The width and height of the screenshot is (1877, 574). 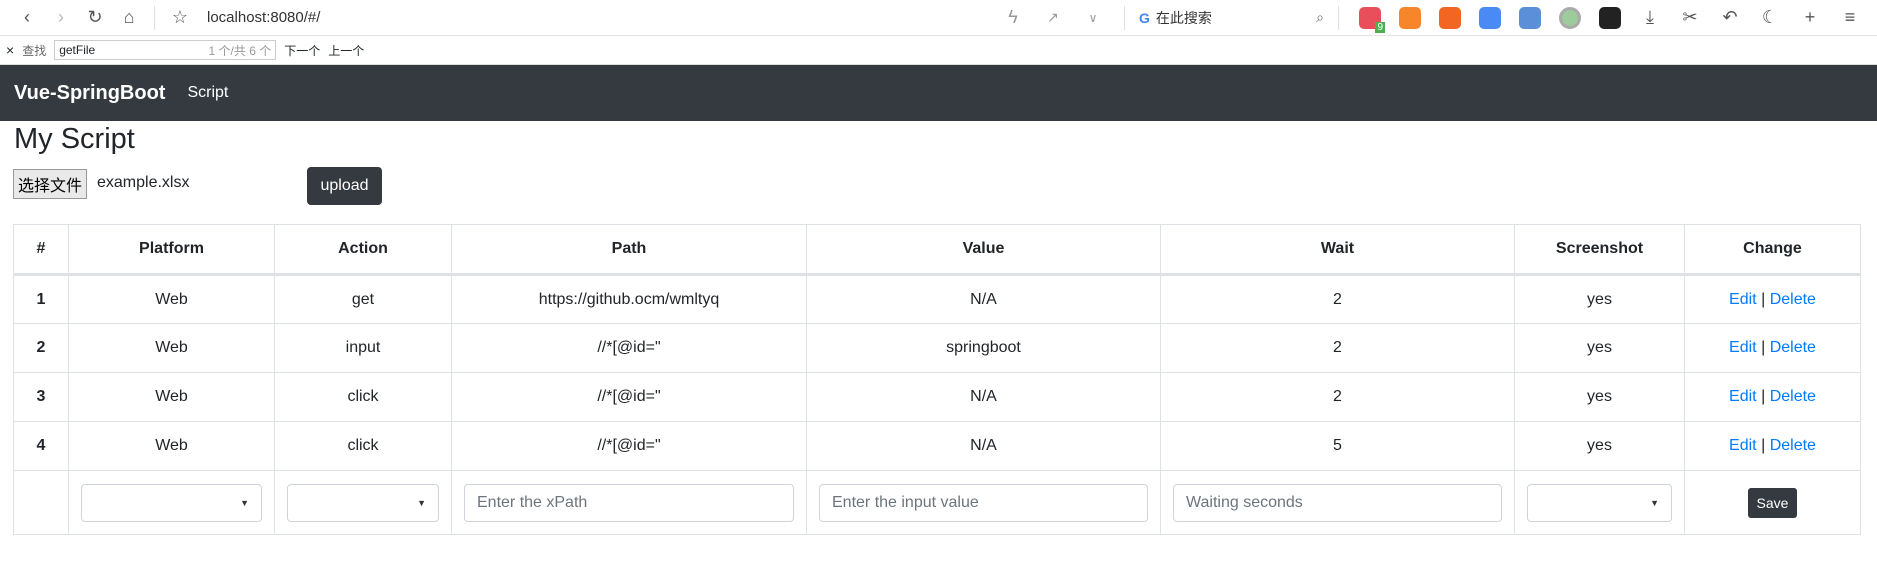 What do you see at coordinates (1530, 17) in the screenshot?
I see `tool-icon` at bounding box center [1530, 17].